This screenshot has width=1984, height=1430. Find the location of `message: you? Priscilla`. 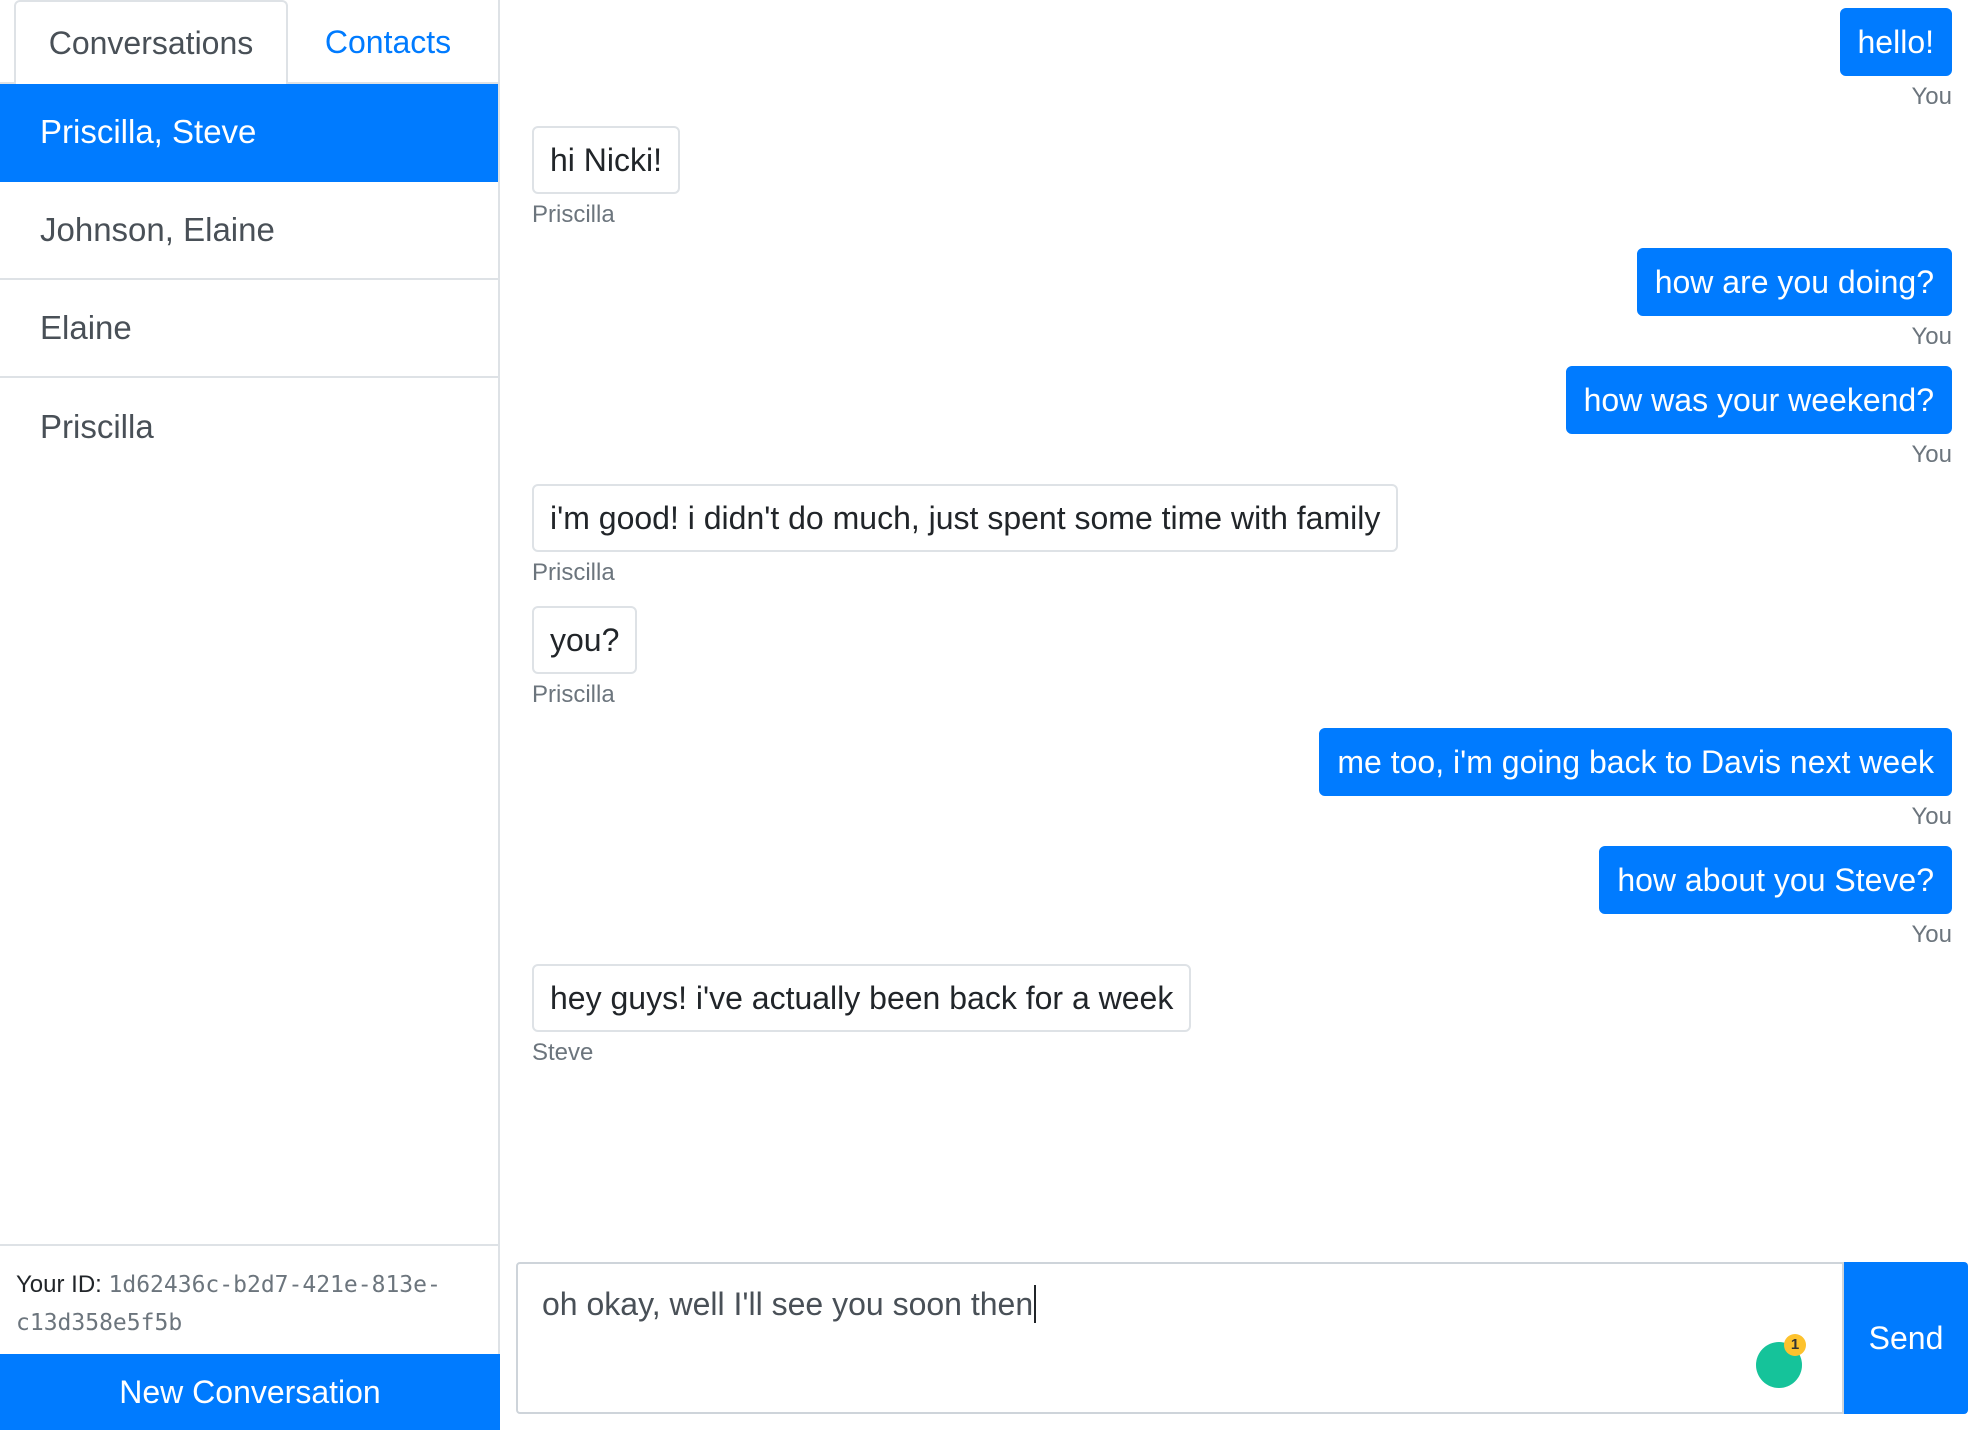

message: you? Priscilla is located at coordinates (585, 658).